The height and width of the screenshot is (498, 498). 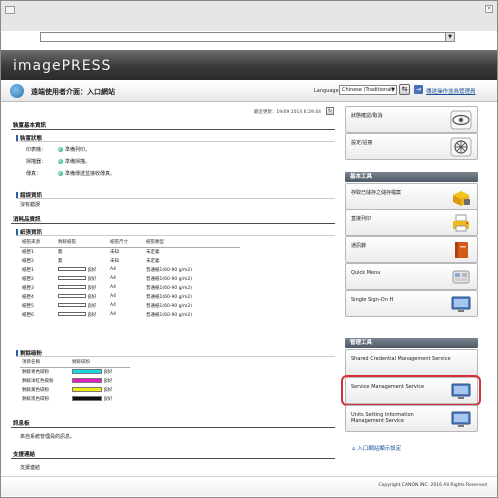 What do you see at coordinates (418, 89) in the screenshot?
I see `logout-icon: ⇥` at bounding box center [418, 89].